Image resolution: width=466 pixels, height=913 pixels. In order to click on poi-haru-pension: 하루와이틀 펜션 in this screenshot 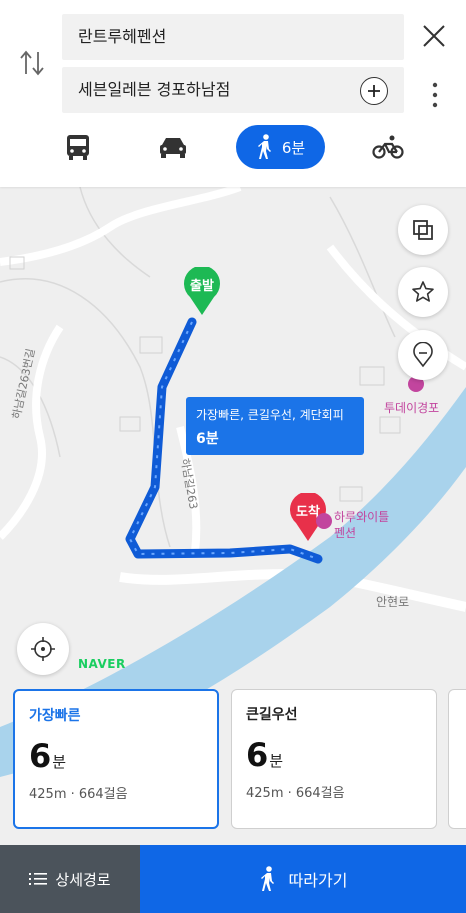, I will do `click(361, 525)`.